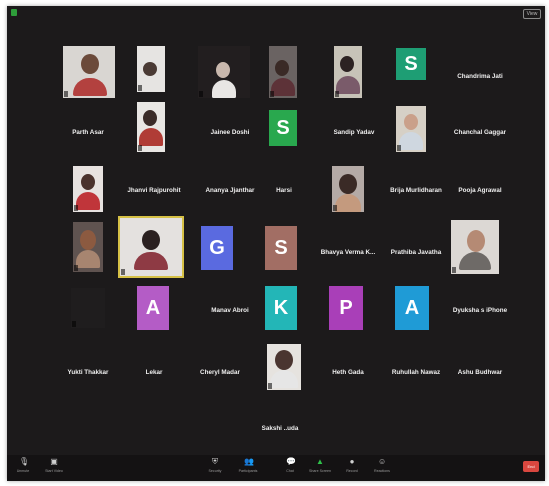 The width and height of the screenshot is (549, 486). What do you see at coordinates (346, 308) in the screenshot?
I see `participant-avatar-tile: P` at bounding box center [346, 308].